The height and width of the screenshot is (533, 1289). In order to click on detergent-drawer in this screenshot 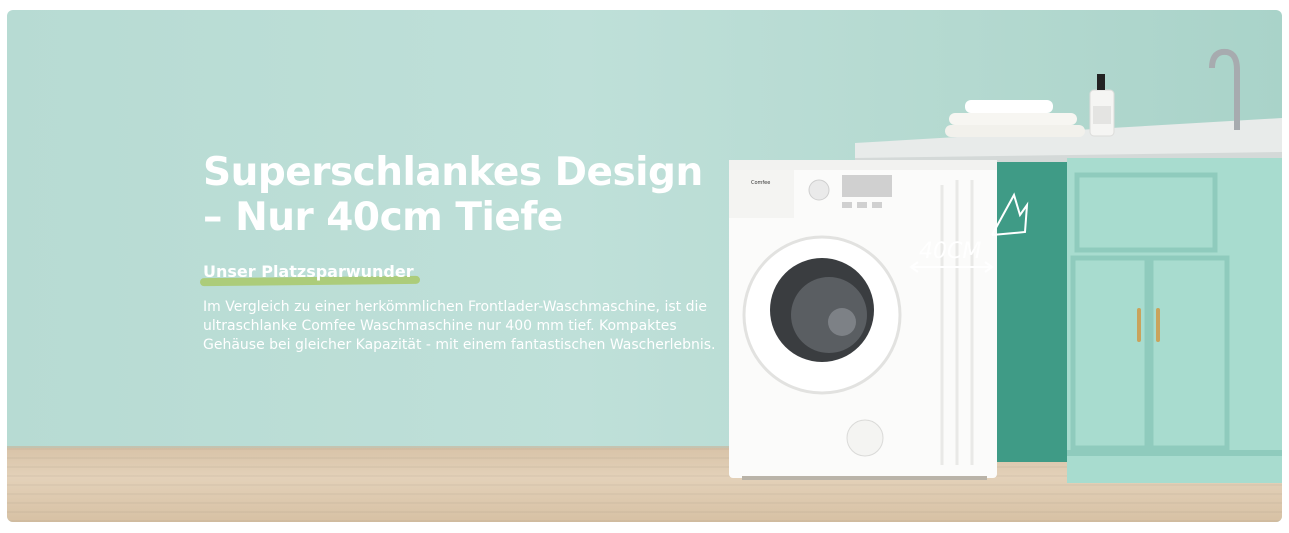, I will do `click(761, 194)`.